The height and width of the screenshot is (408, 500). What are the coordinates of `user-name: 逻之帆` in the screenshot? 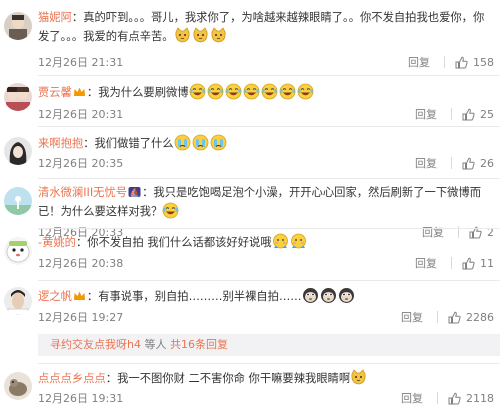 It's located at (55, 296).